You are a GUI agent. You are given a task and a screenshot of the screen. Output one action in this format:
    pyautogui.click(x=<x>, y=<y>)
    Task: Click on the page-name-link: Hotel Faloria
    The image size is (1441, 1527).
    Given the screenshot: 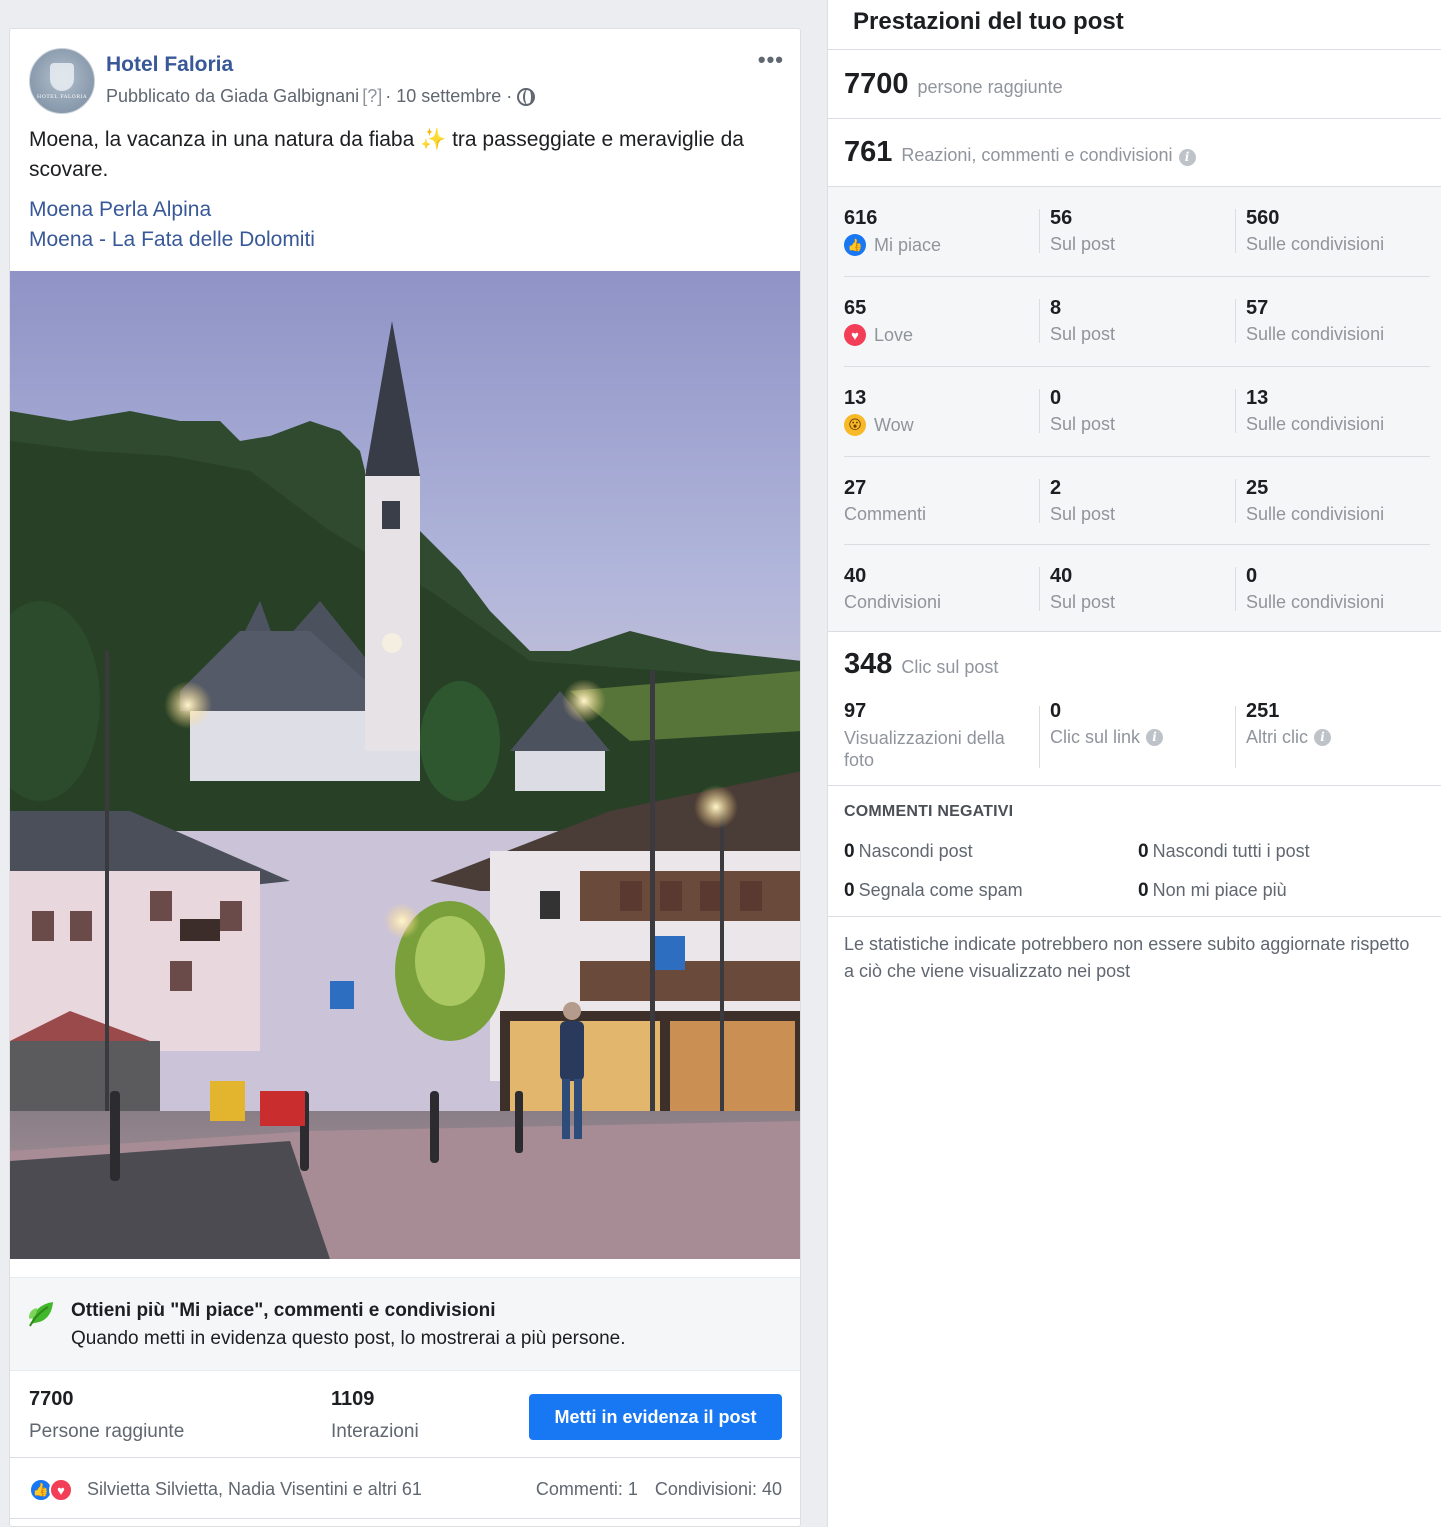 What is the action you would take?
    pyautogui.click(x=169, y=65)
    